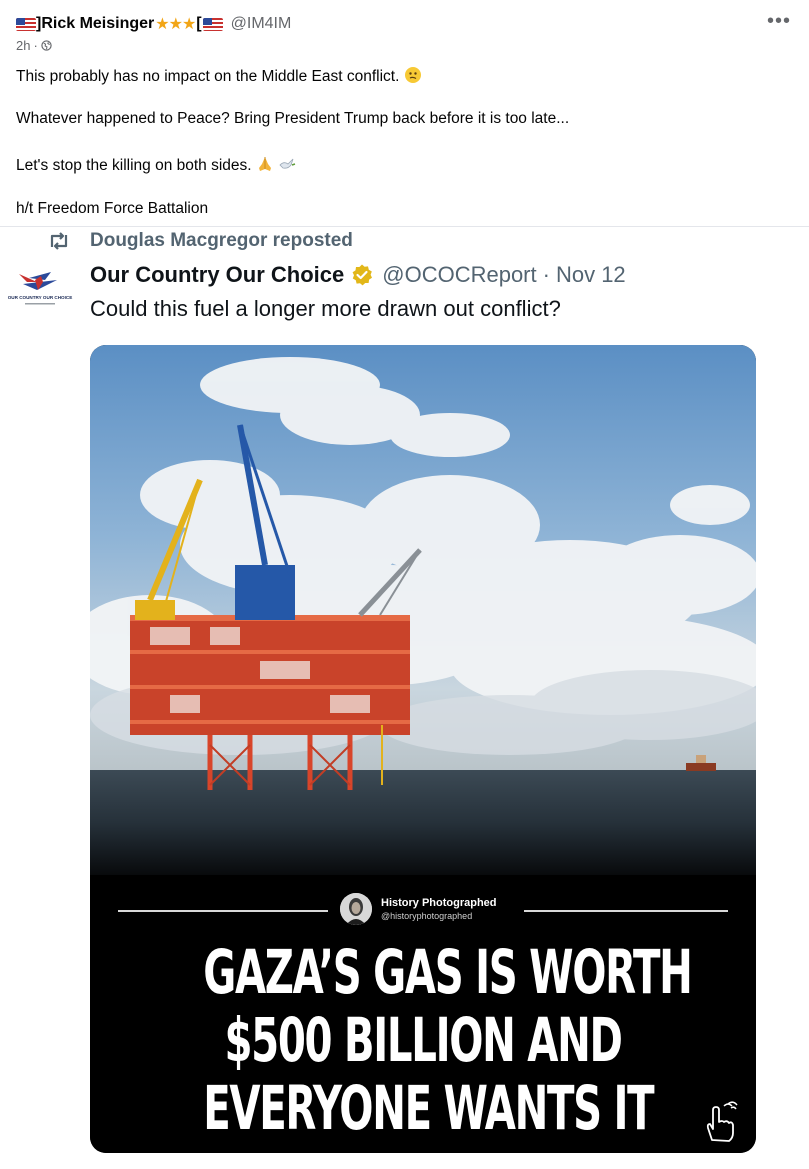  Describe the element at coordinates (362, 275) in the screenshot. I see `verified-badge-icon` at that location.